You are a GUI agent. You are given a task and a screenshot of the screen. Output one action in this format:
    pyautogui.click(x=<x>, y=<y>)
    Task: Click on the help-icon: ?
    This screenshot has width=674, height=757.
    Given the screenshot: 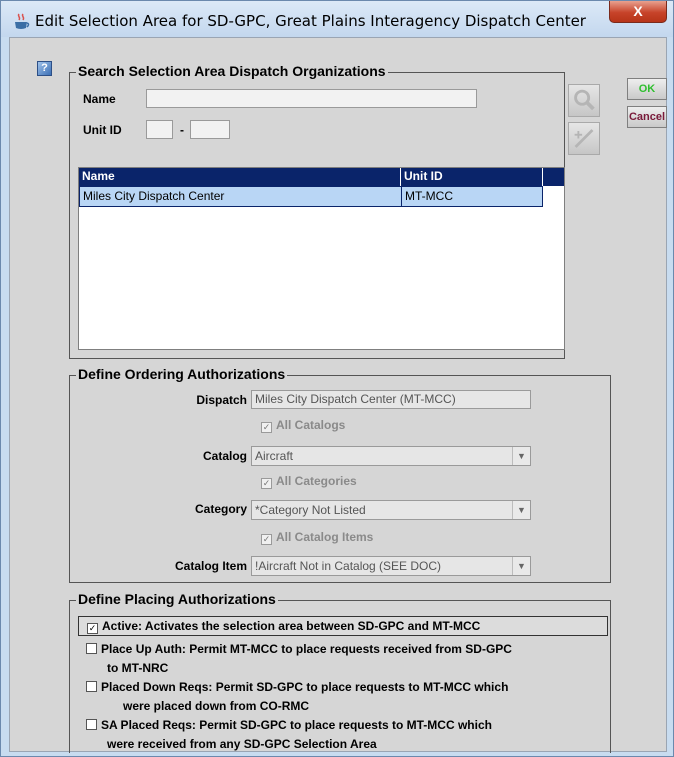 What is the action you would take?
    pyautogui.click(x=44, y=68)
    